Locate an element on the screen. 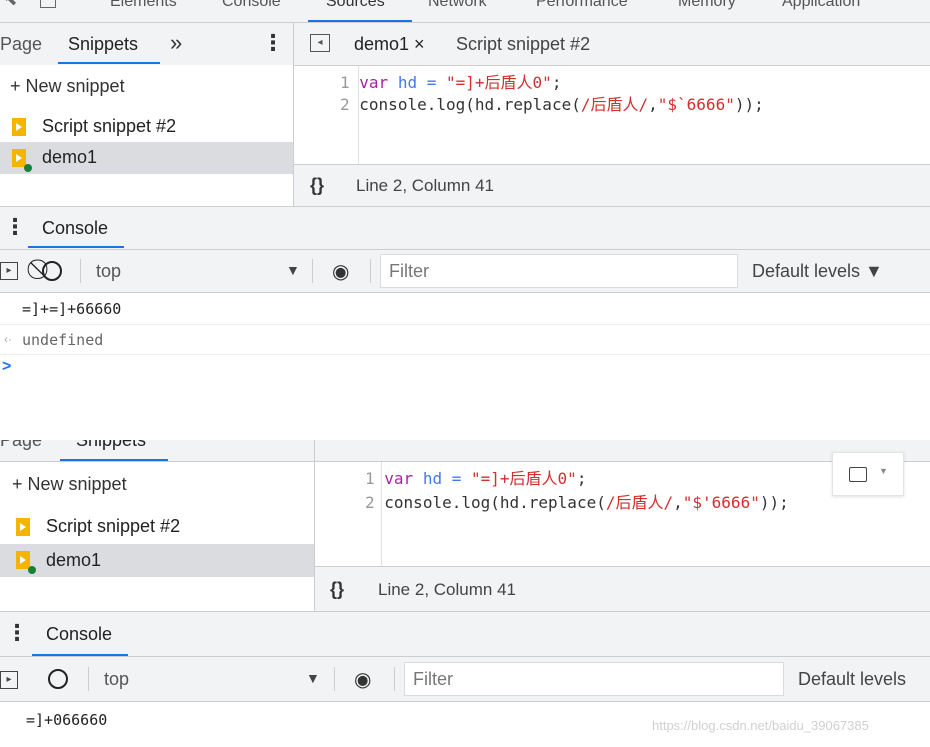 This screenshot has width=930, height=747. inspect-icon: ⬉ is located at coordinates (10, 5).